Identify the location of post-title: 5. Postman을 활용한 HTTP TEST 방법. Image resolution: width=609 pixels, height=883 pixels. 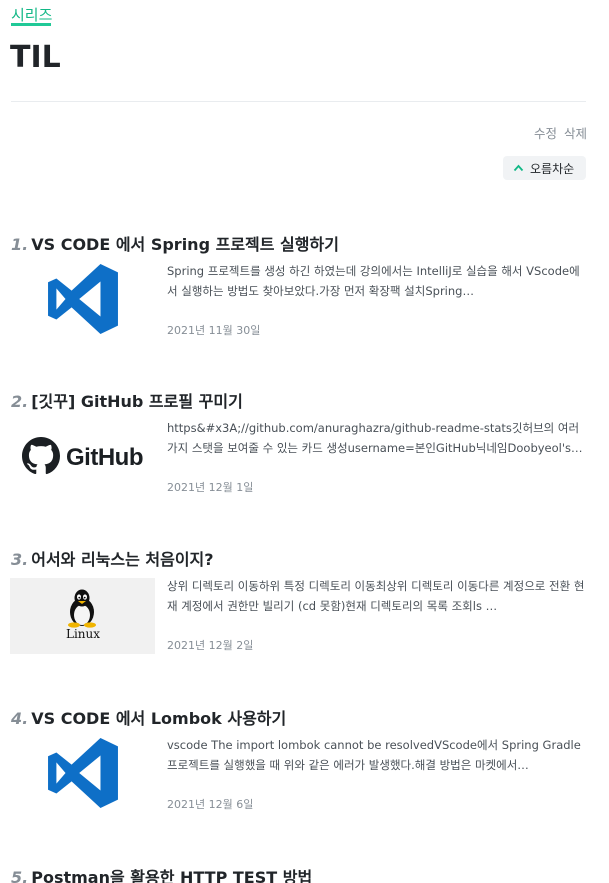
(161, 873).